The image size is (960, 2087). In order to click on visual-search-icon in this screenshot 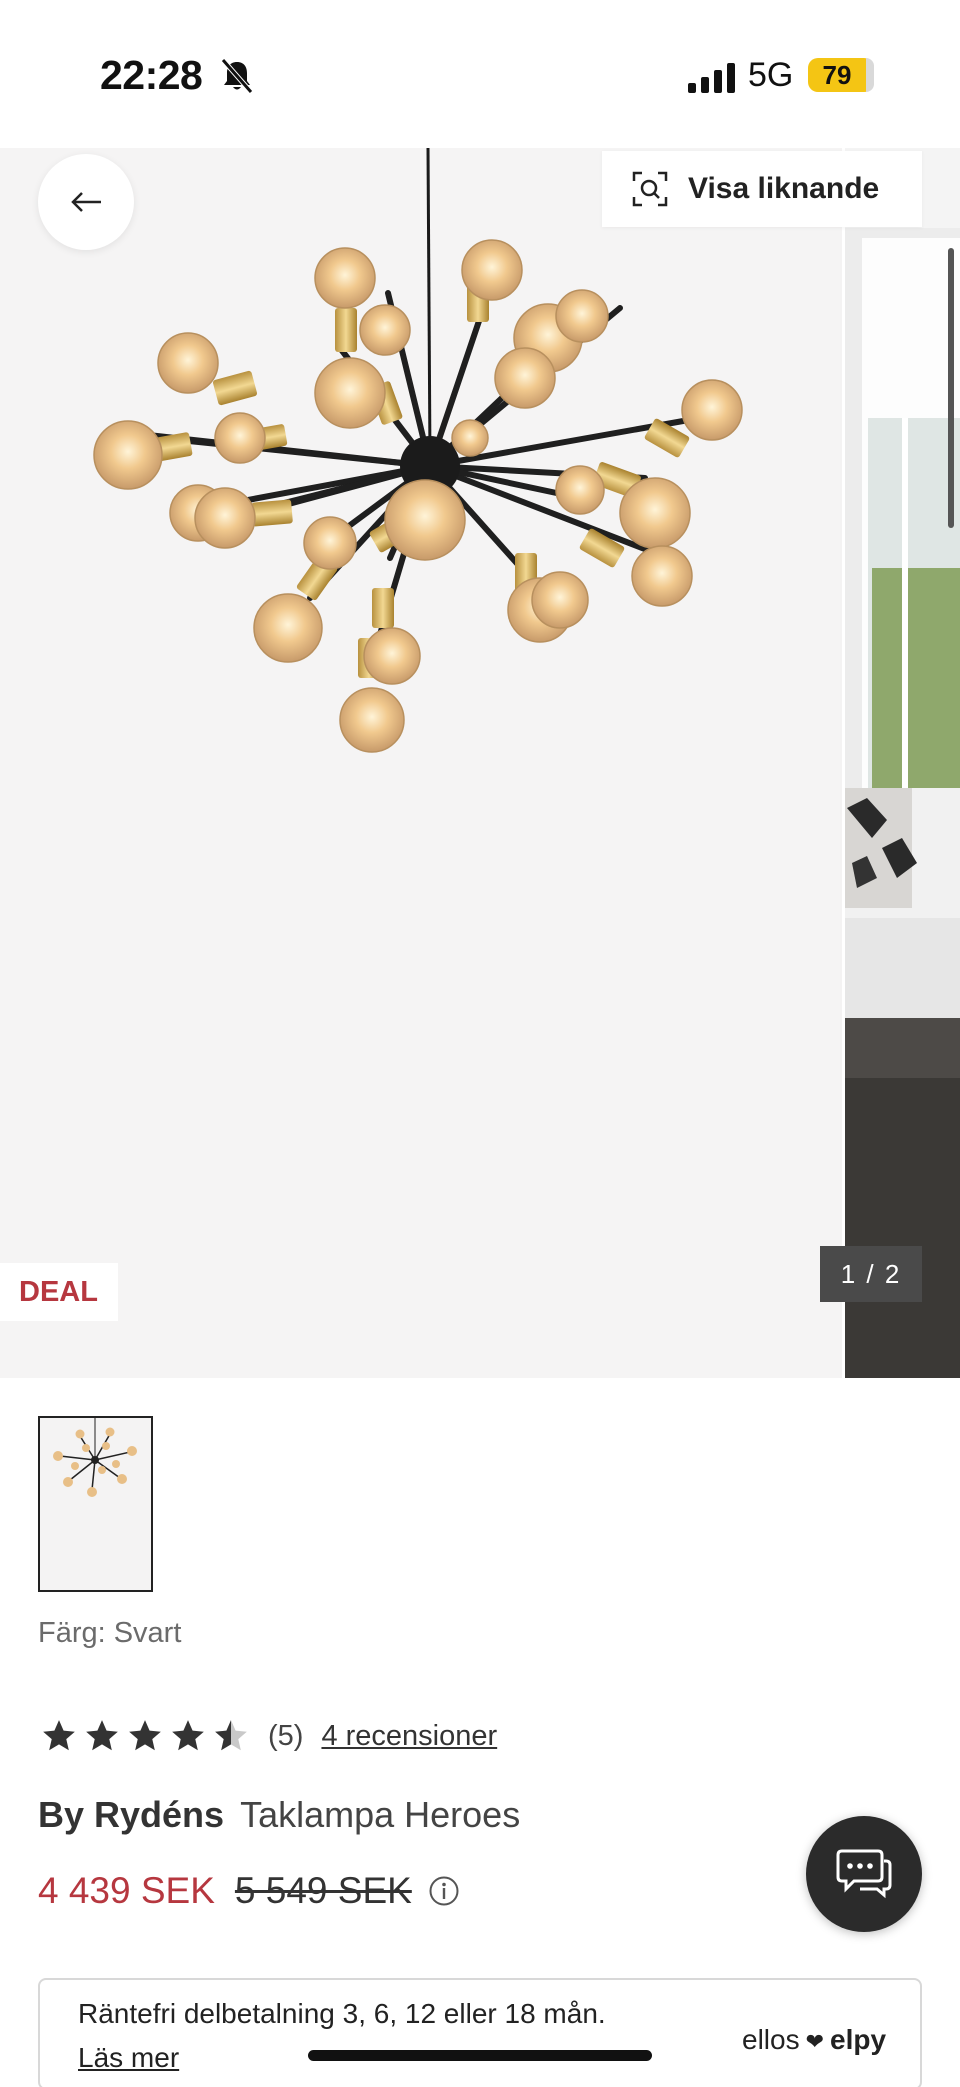, I will do `click(650, 189)`.